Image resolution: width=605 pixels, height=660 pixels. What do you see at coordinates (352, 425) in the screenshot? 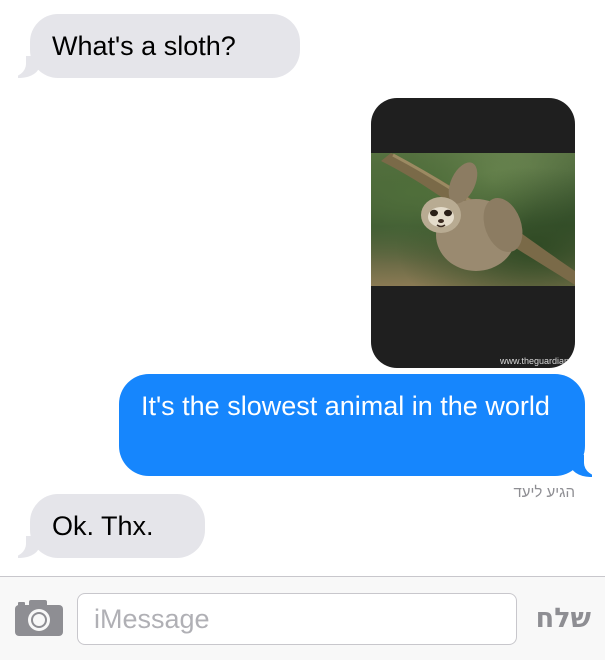
I see `outgoing-message: It's the slowest animal in the world` at bounding box center [352, 425].